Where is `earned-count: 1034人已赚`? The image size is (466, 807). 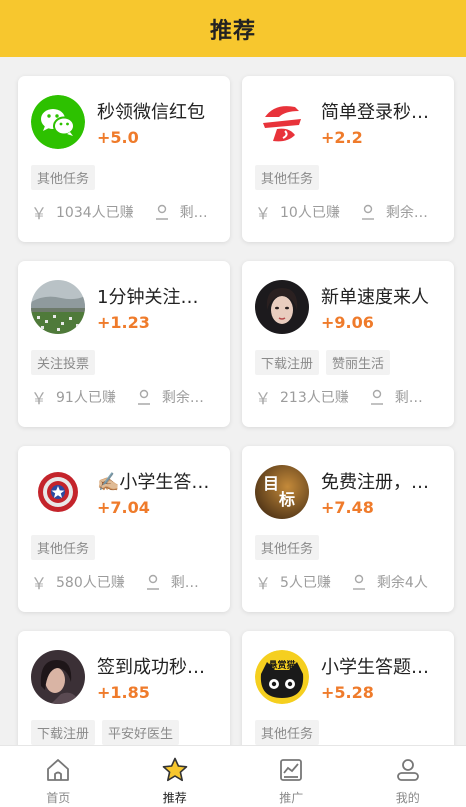 earned-count: 1034人已赚 is located at coordinates (95, 213).